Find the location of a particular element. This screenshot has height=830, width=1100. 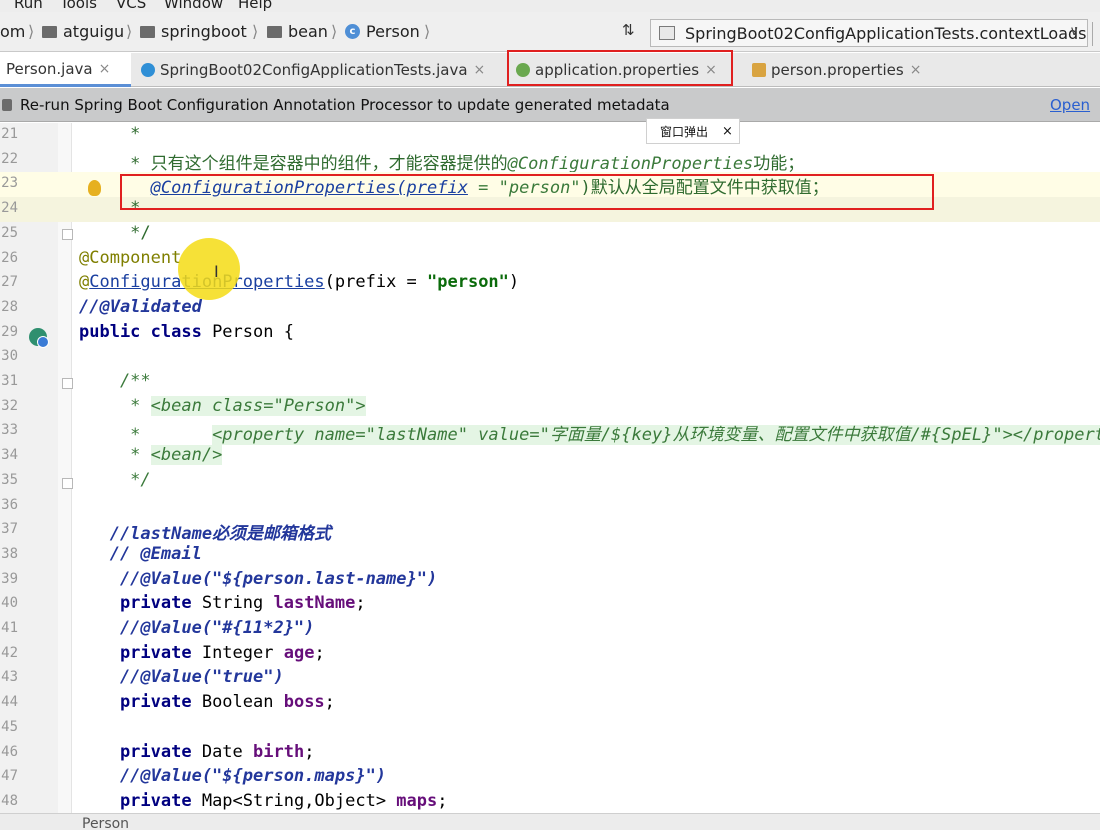

menu-window: Window is located at coordinates (193, 6).